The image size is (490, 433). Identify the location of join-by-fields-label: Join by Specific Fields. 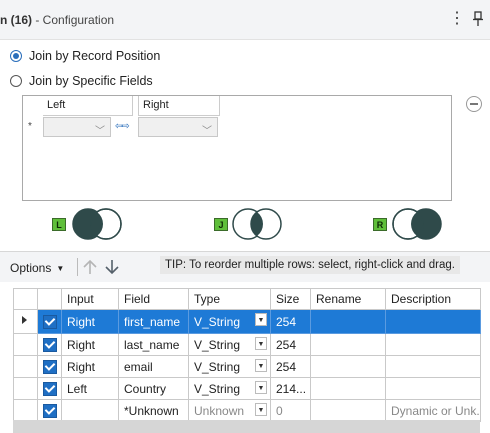
(91, 81).